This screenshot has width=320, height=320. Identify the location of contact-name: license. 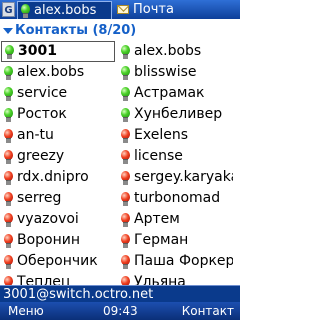
(158, 156).